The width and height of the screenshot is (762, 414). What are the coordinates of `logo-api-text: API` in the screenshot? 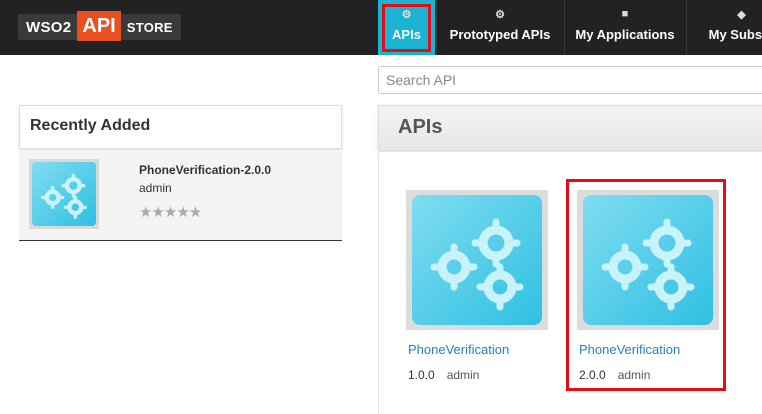 It's located at (99, 26).